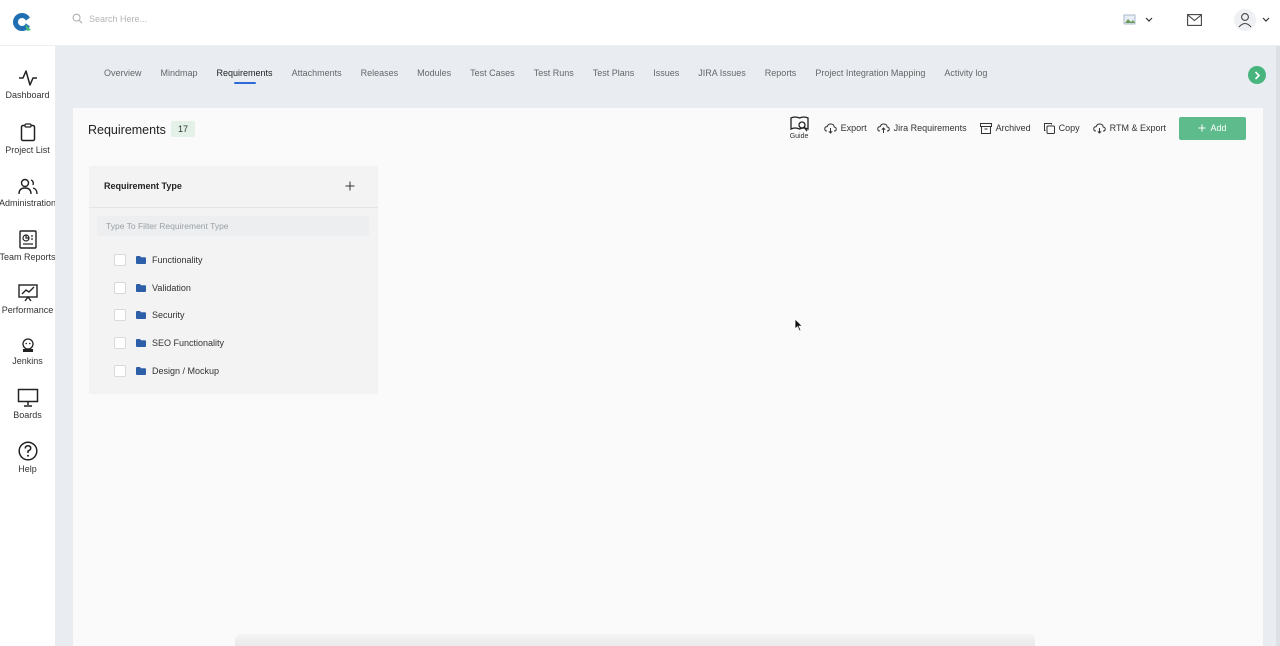  I want to click on jenkins-icon, so click(27, 345).